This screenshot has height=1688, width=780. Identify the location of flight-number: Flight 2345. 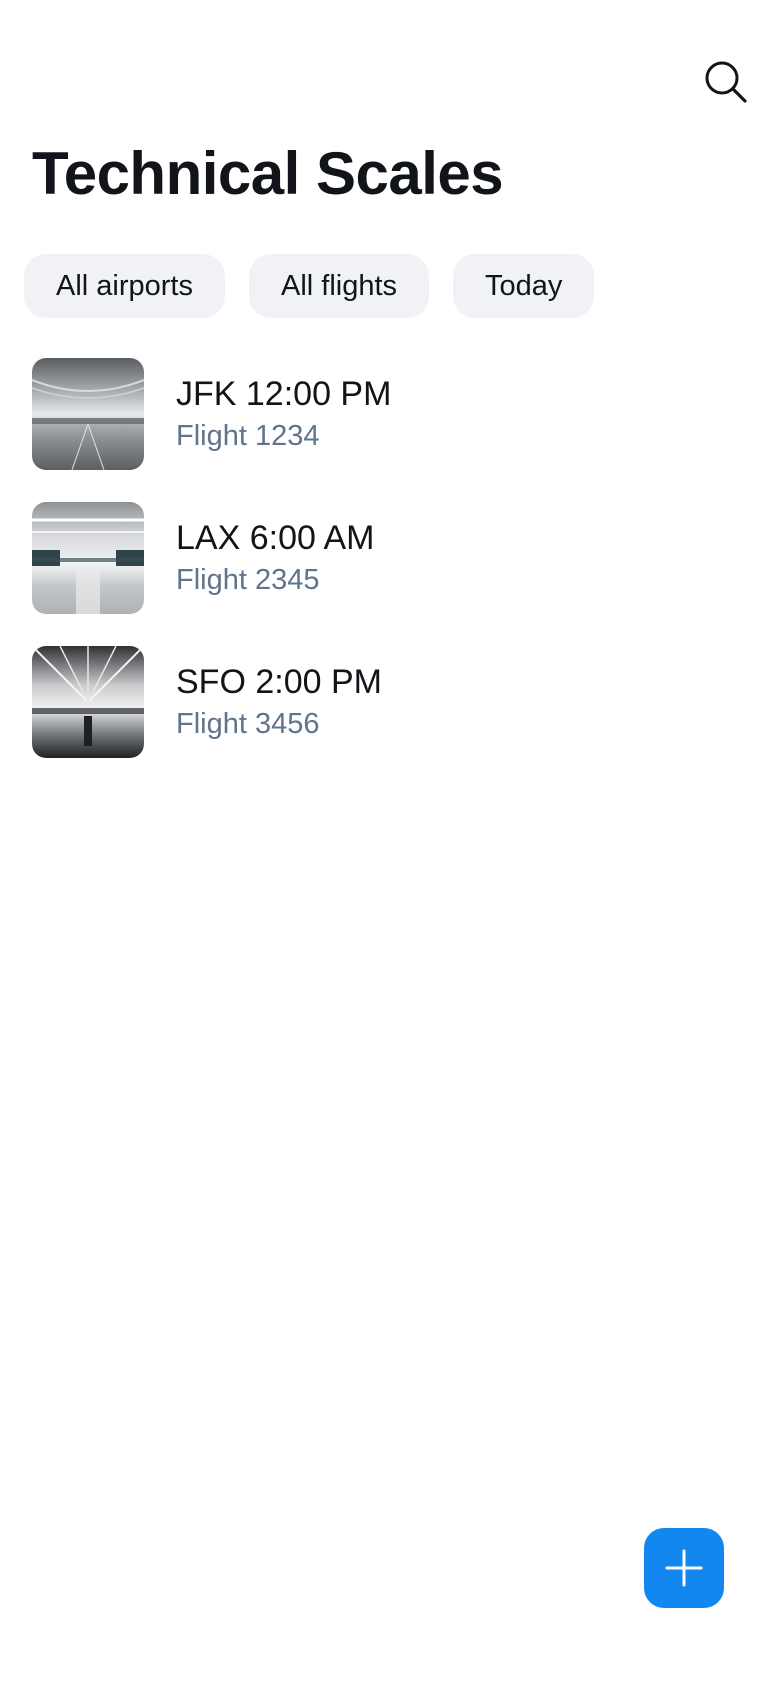
(248, 580).